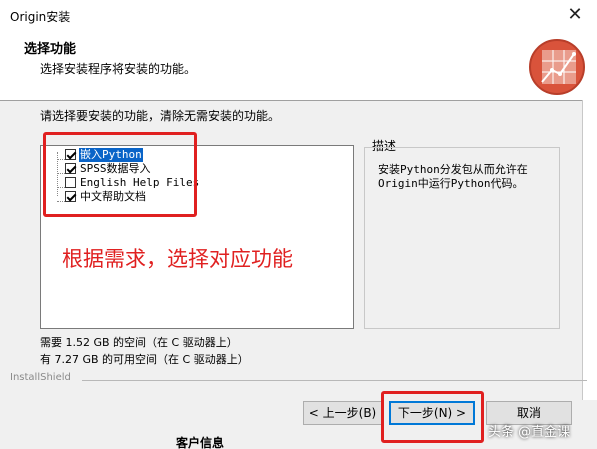  What do you see at coordinates (334, 380) in the screenshot?
I see `footer-divider` at bounding box center [334, 380].